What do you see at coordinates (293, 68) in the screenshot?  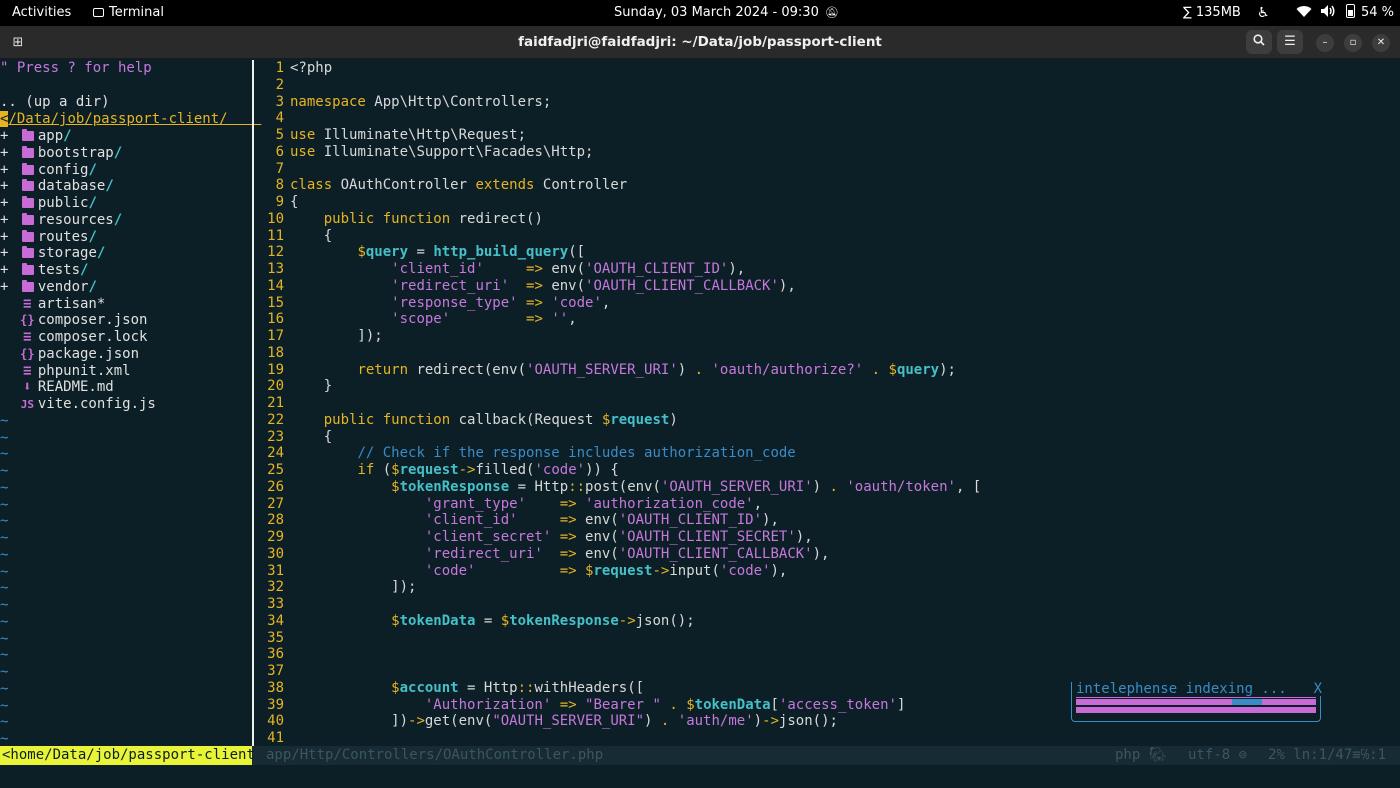 I see `code-line: 1 <?php` at bounding box center [293, 68].